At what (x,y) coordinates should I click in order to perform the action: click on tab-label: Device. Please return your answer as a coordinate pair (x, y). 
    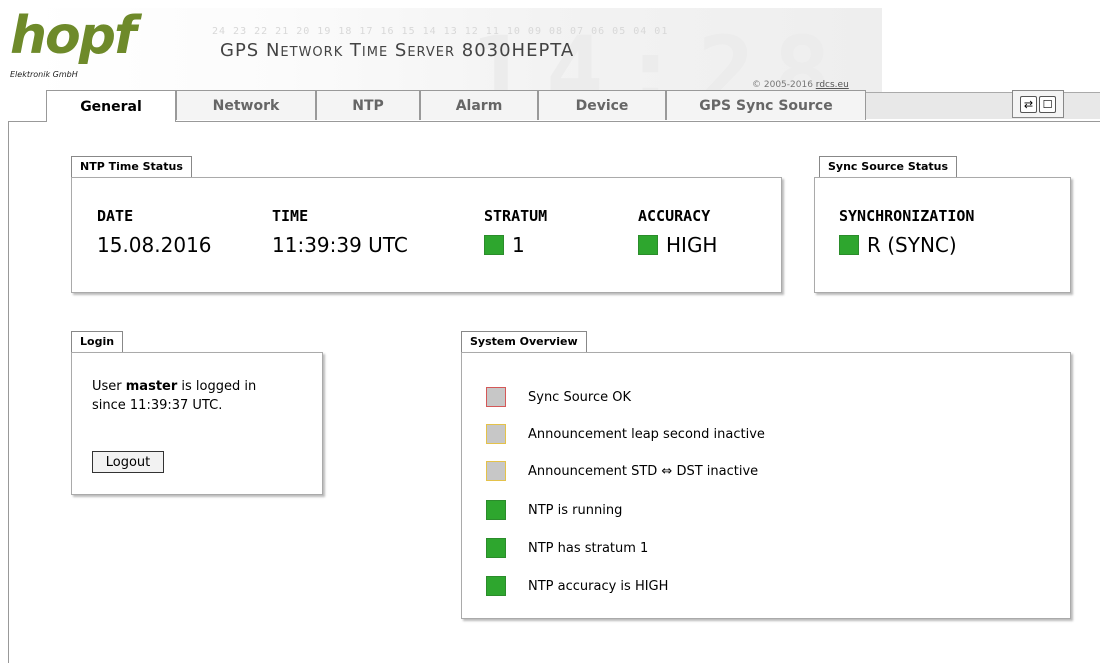
    Looking at the image, I should click on (602, 105).